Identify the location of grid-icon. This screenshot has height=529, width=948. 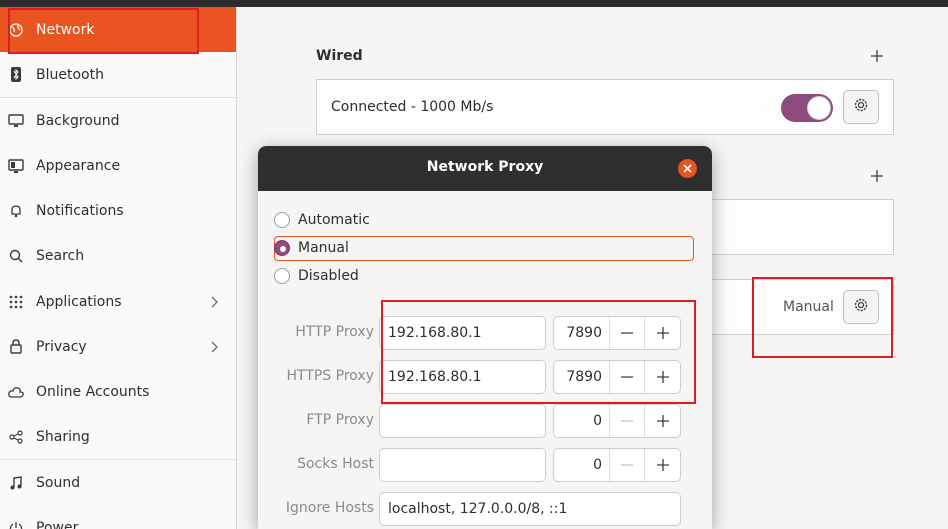
(16, 302).